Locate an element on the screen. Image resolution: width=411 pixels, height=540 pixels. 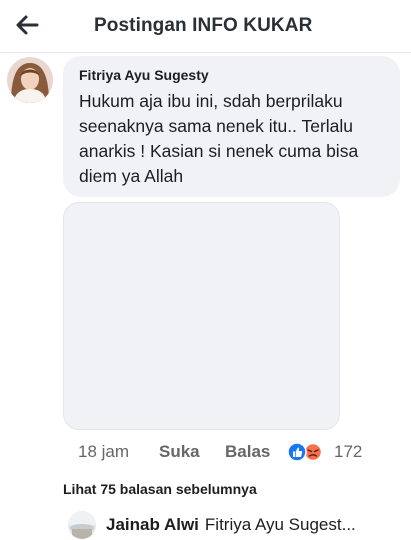
angry-reaction-icon is located at coordinates (313, 452).